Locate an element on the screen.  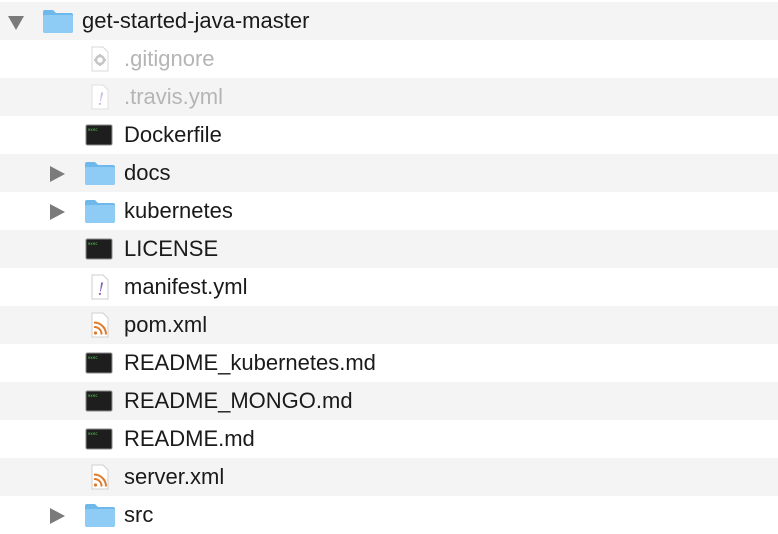
tree-row-label: manifest.yml is located at coordinates (186, 286).